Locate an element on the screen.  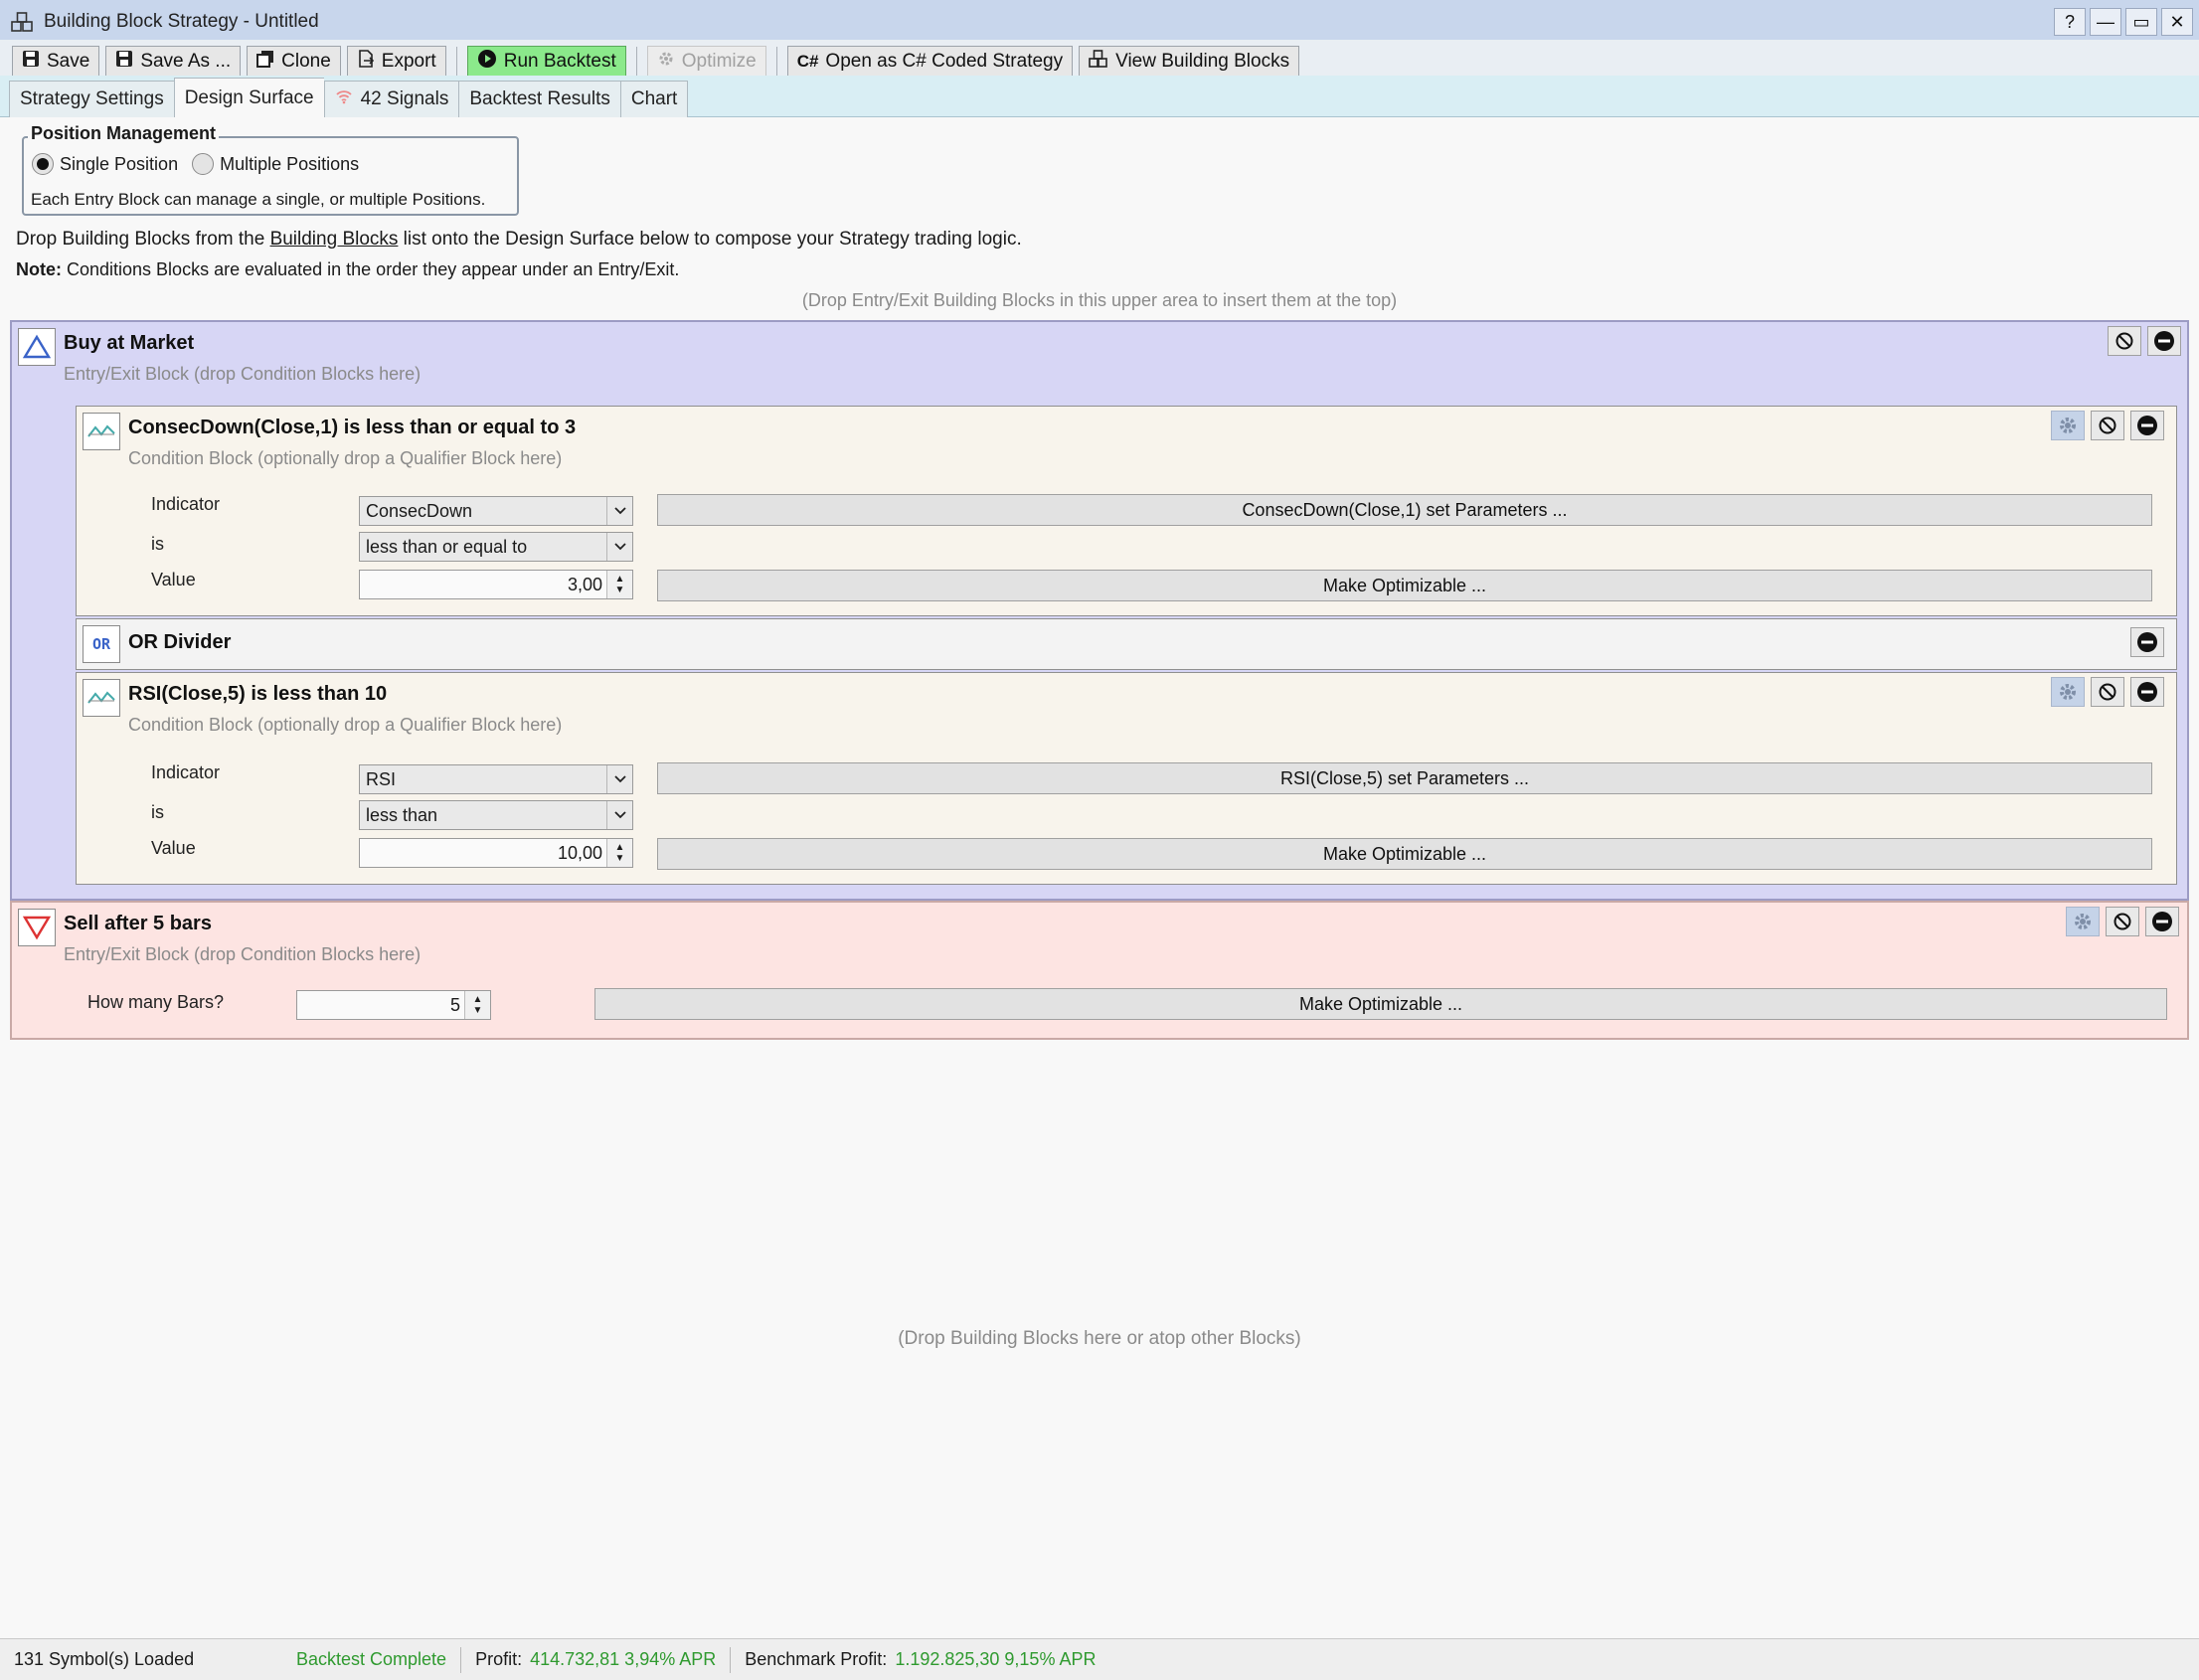
value-label: Value is located at coordinates (173, 579).